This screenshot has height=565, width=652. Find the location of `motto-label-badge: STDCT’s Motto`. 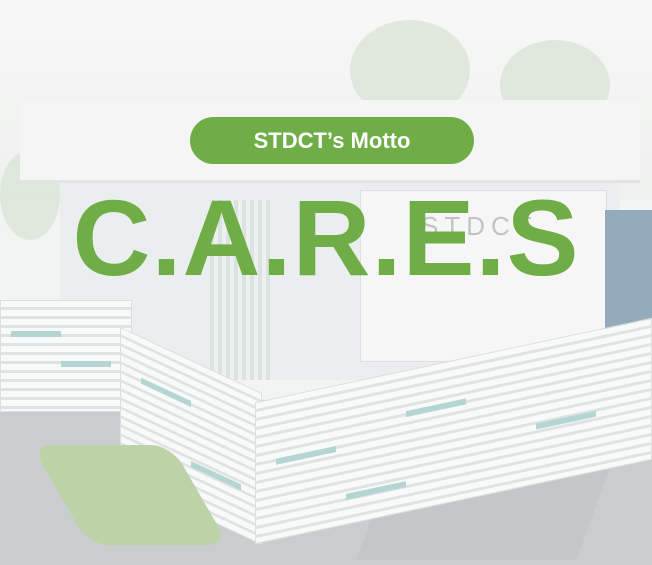

motto-label-badge: STDCT’s Motto is located at coordinates (332, 140).